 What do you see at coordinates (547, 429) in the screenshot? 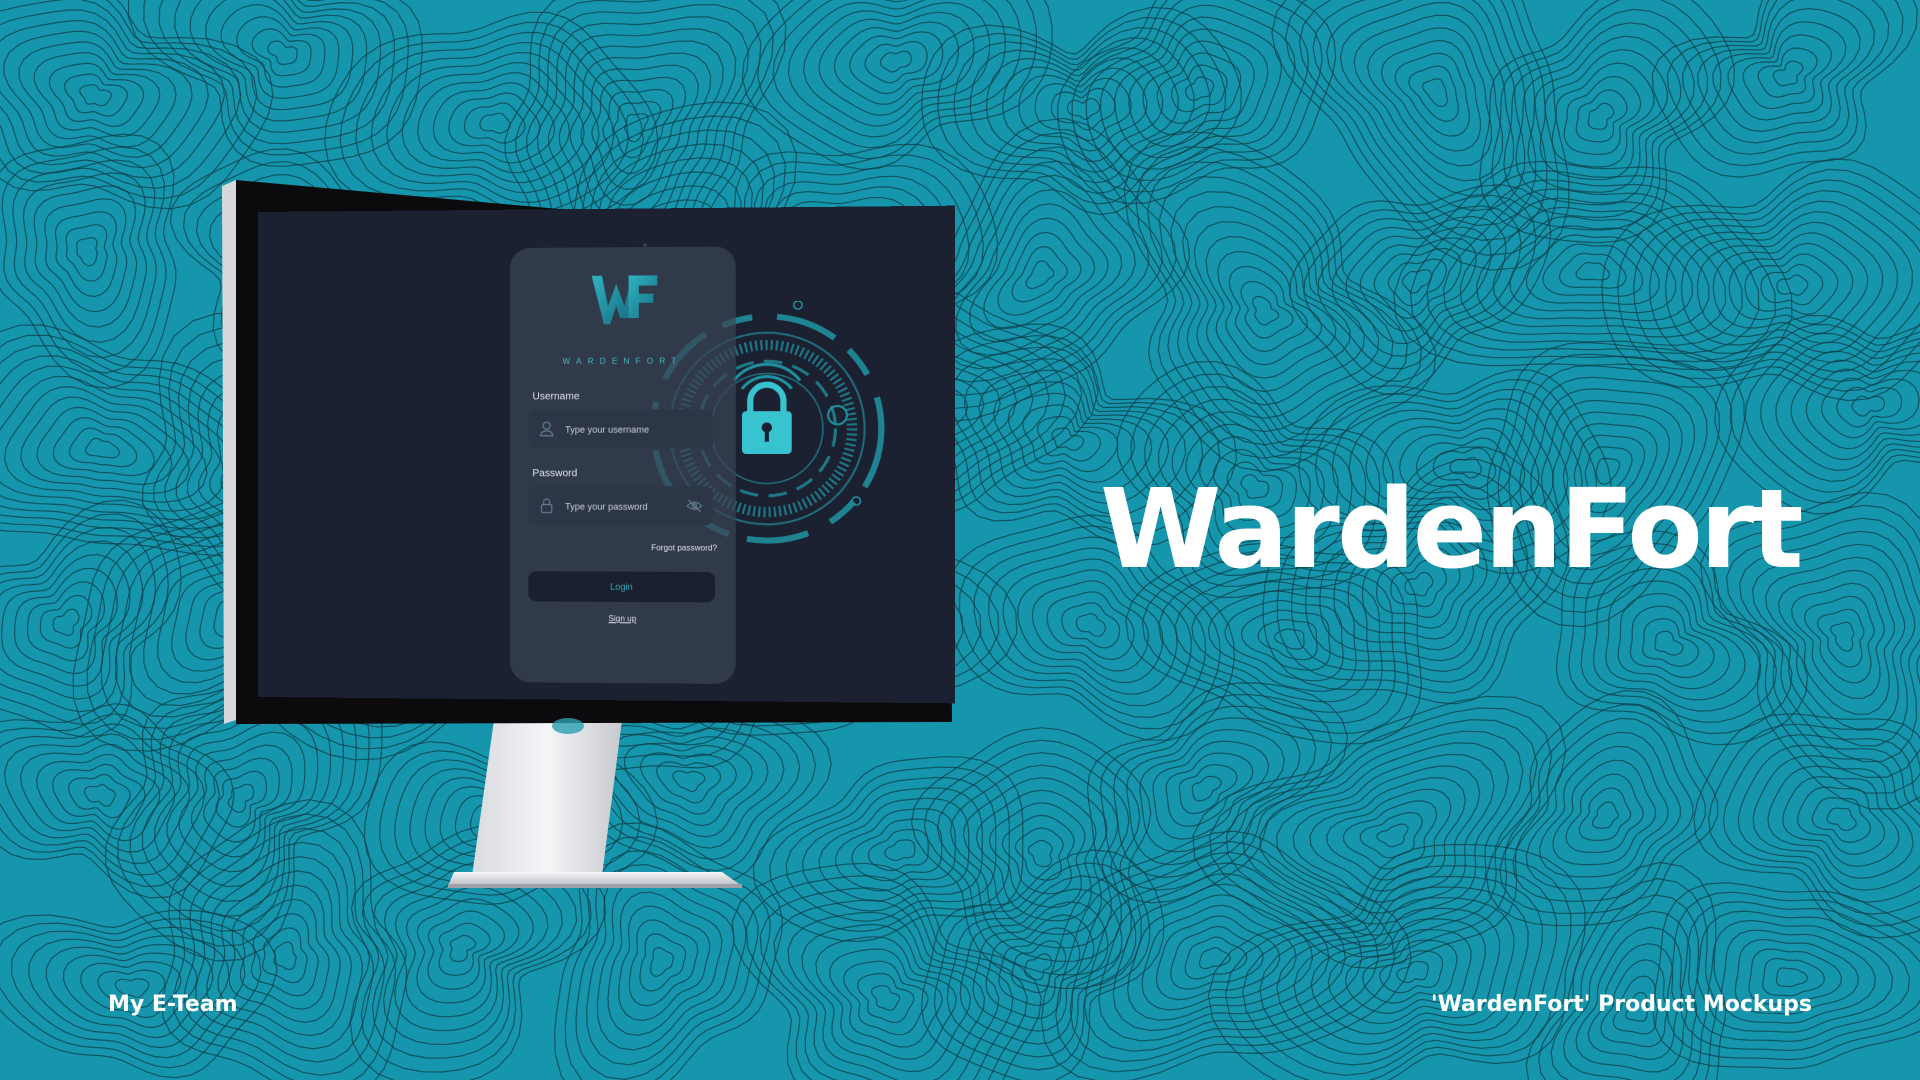
I see `user-icon` at bounding box center [547, 429].